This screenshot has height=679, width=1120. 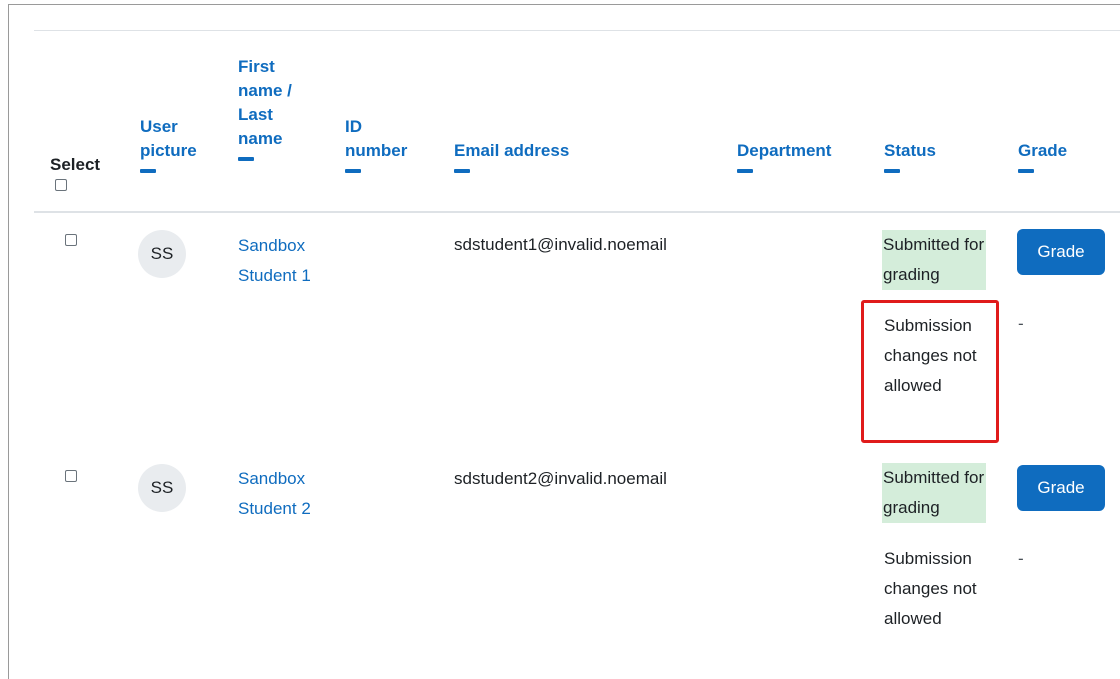 What do you see at coordinates (265, 102) in the screenshot?
I see `name-header-label: First name / Last name` at bounding box center [265, 102].